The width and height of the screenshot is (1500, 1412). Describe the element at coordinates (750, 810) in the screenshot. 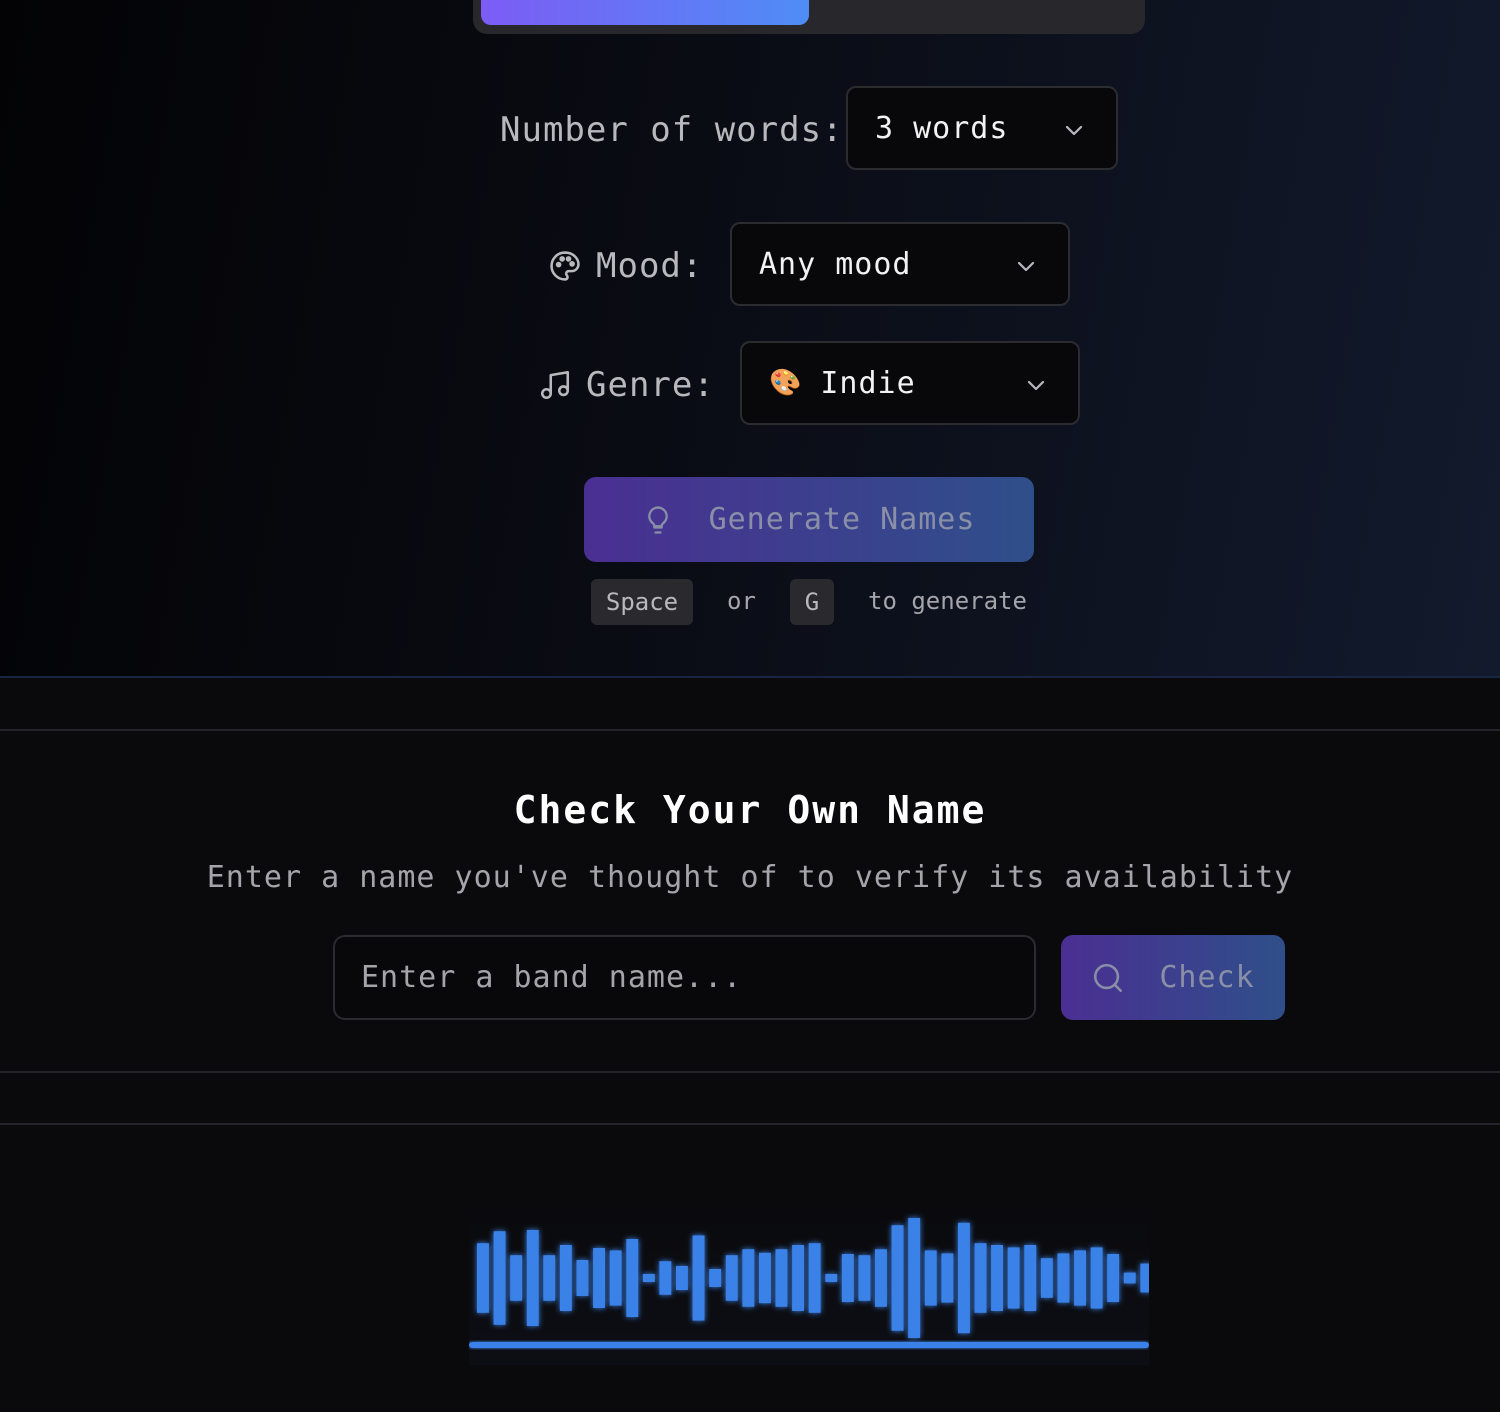

I see `check-section-title: Check Your Own Name` at that location.